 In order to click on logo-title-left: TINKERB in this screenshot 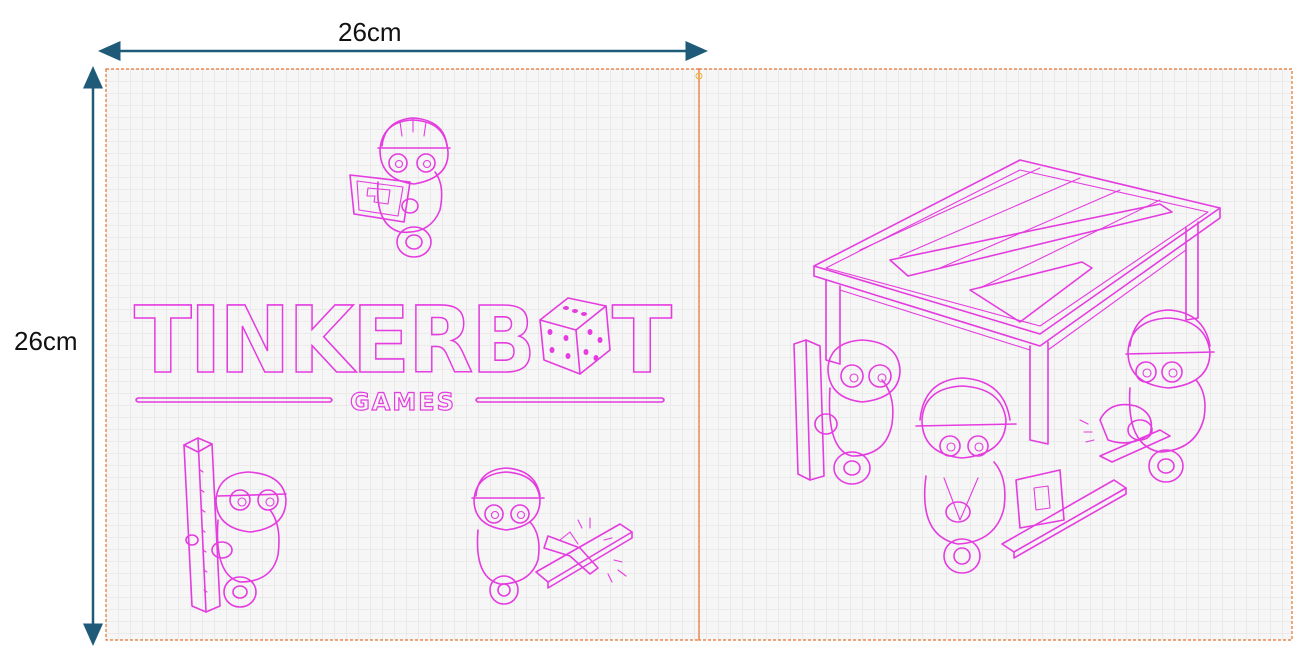, I will do `click(334, 340)`.